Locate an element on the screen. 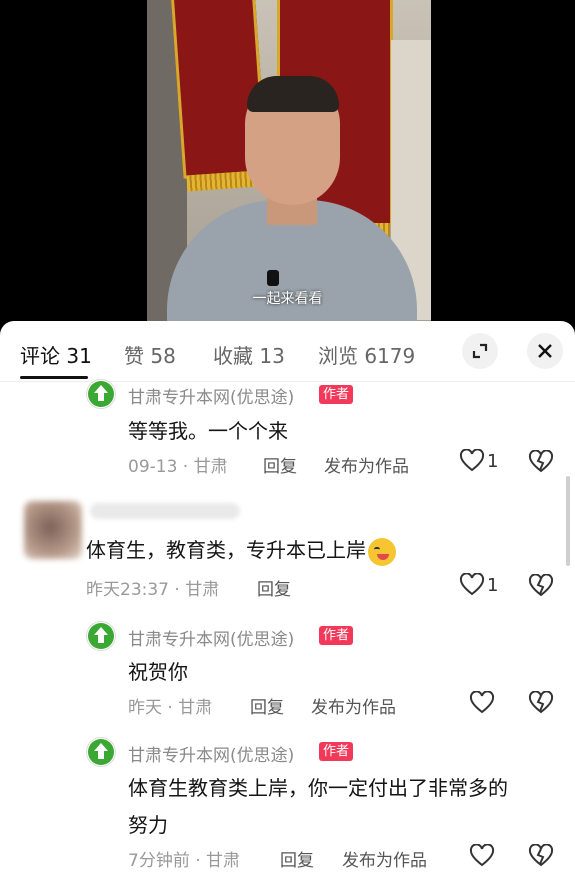 The width and height of the screenshot is (575, 878). user-avatar is located at coordinates (53, 530).